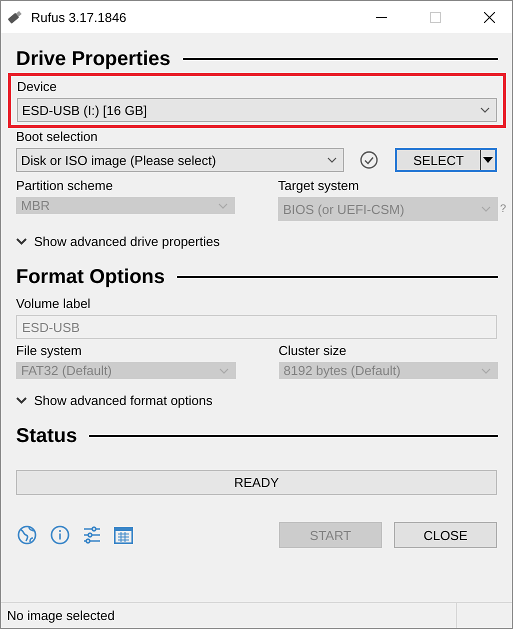 The image size is (513, 629). I want to click on minimize-icon, so click(381, 17).